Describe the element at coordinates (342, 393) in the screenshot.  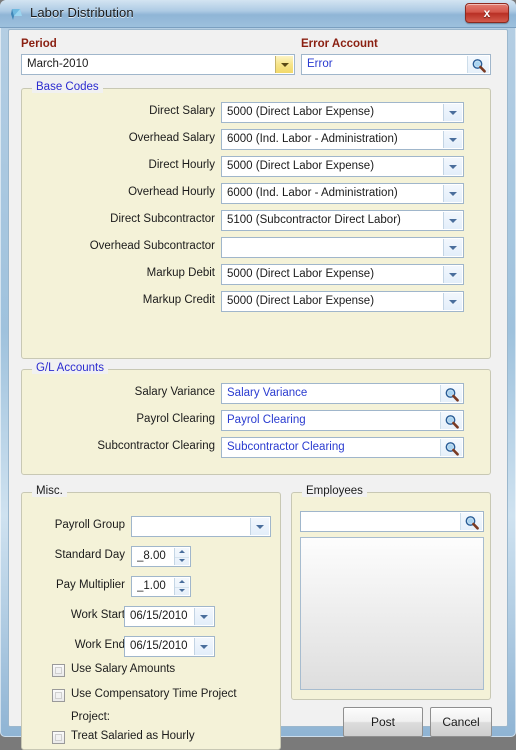
I see `gl-row-field-salary-variance: Salary Variance` at that location.